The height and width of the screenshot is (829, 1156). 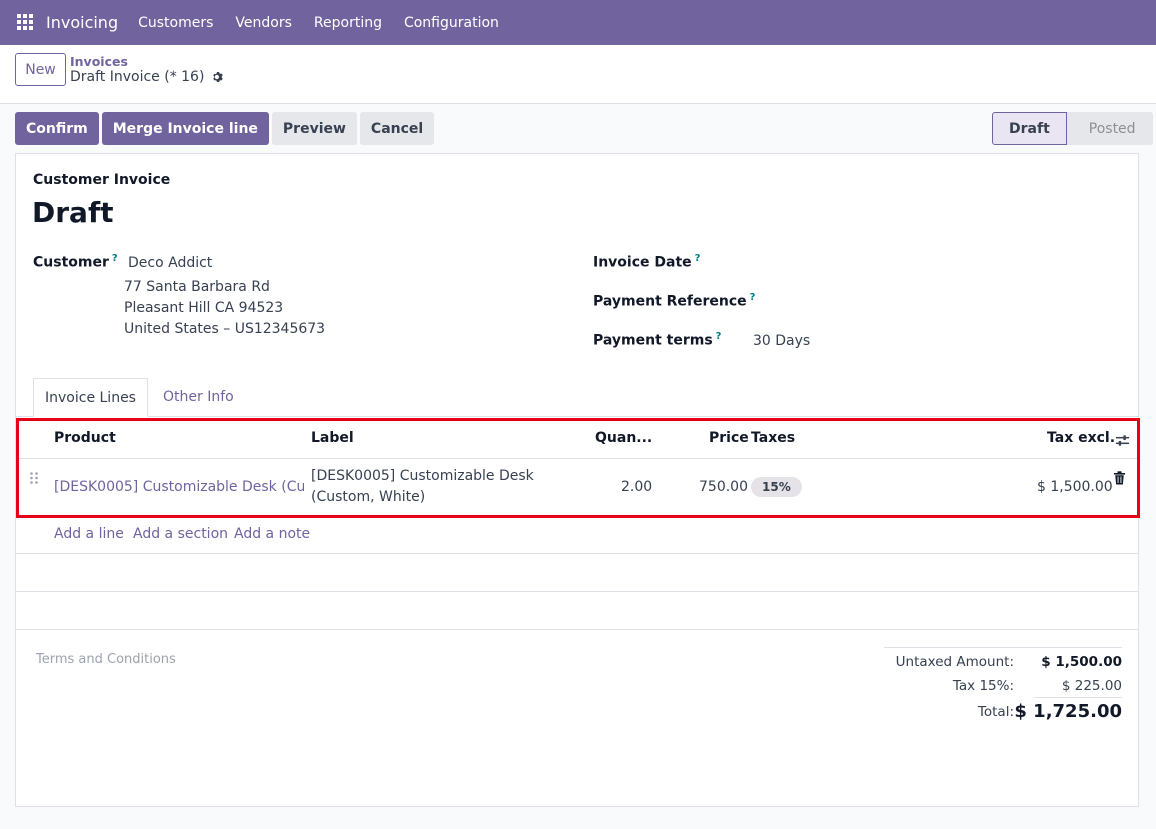 I want to click on col-taxes: Taxes, so click(x=773, y=438).